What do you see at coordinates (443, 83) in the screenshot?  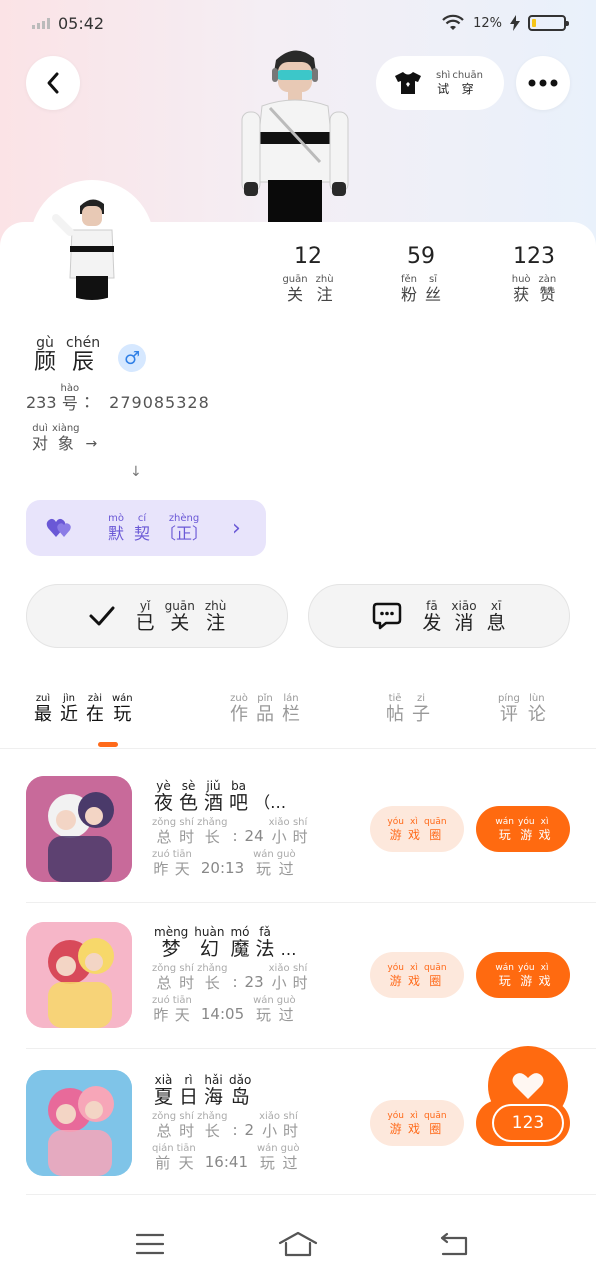 I see `tryon-char: shì 试` at bounding box center [443, 83].